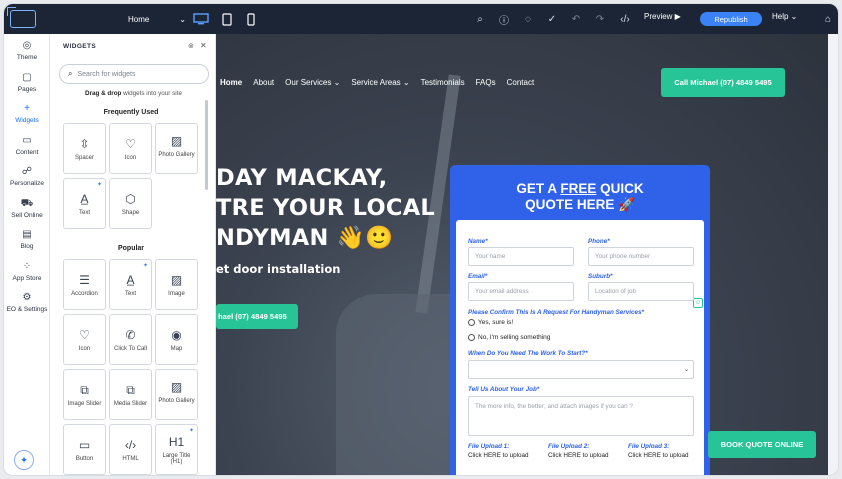  What do you see at coordinates (503, 451) in the screenshot?
I see `file-upload-1: File Upload 1: Click HERE to upload` at bounding box center [503, 451].